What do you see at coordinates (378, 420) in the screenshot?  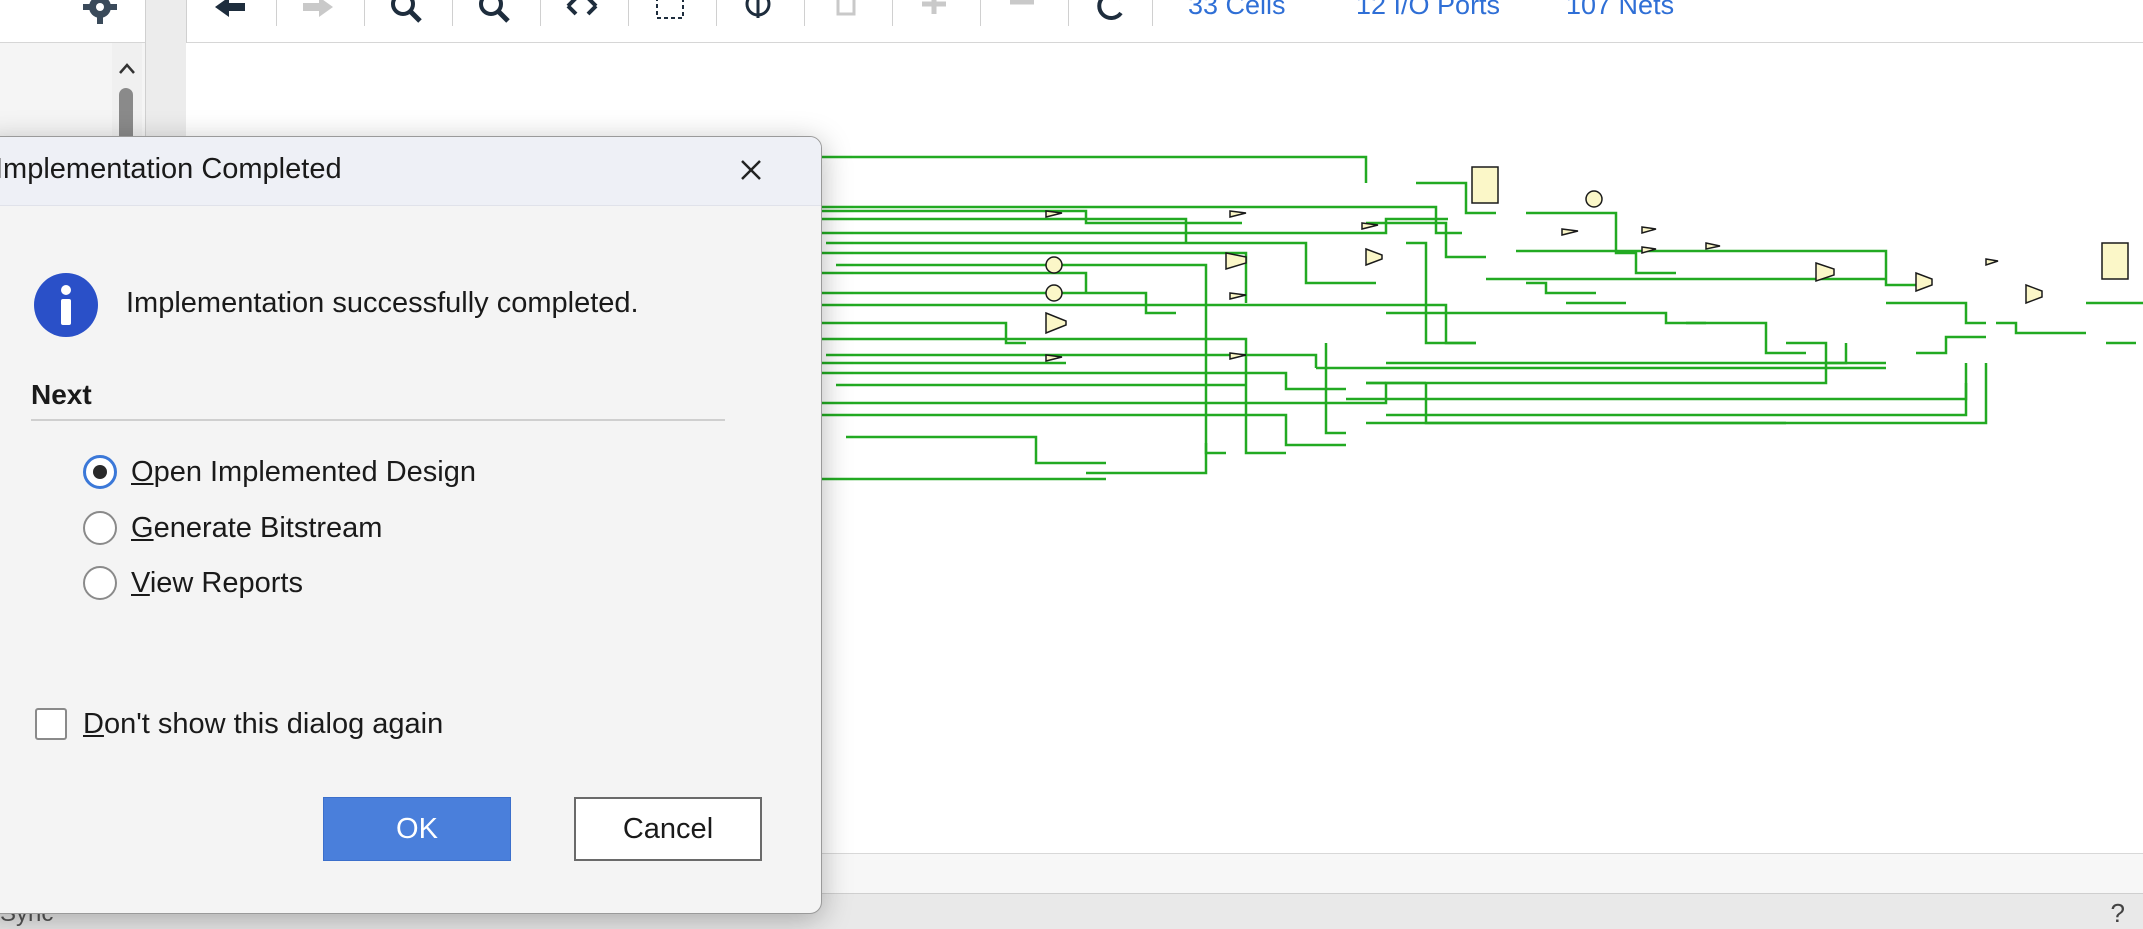 I see `section-divider` at bounding box center [378, 420].